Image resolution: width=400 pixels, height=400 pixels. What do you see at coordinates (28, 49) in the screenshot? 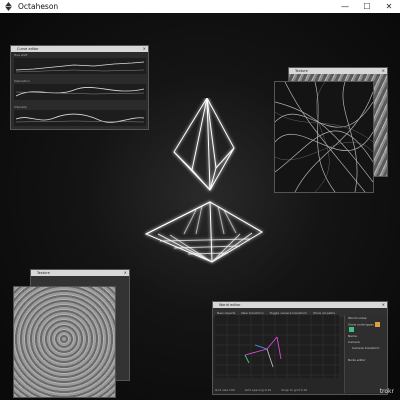
I see `curve-editor-title: Curve editor` at bounding box center [28, 49].